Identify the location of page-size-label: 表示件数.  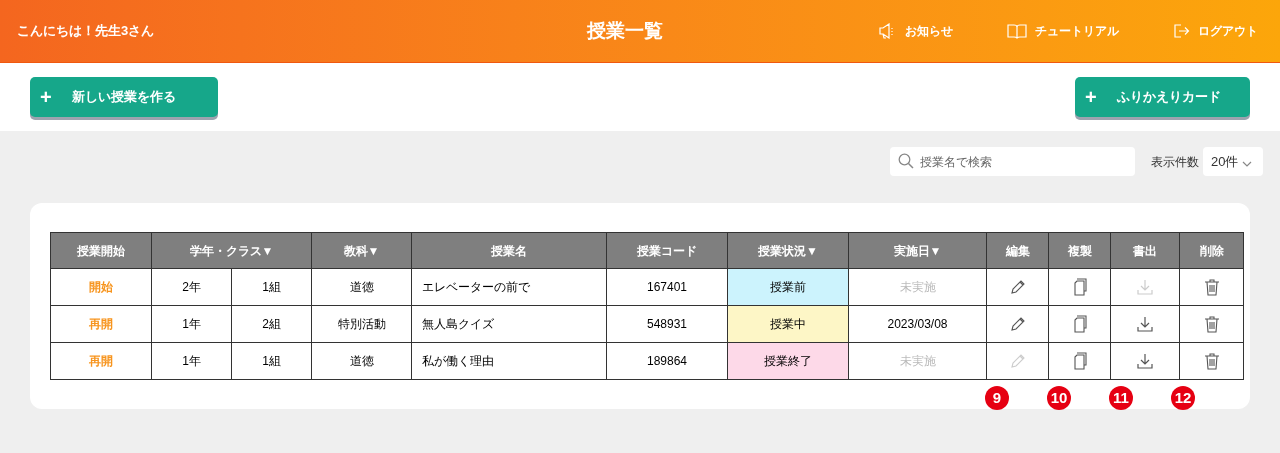
(1175, 162).